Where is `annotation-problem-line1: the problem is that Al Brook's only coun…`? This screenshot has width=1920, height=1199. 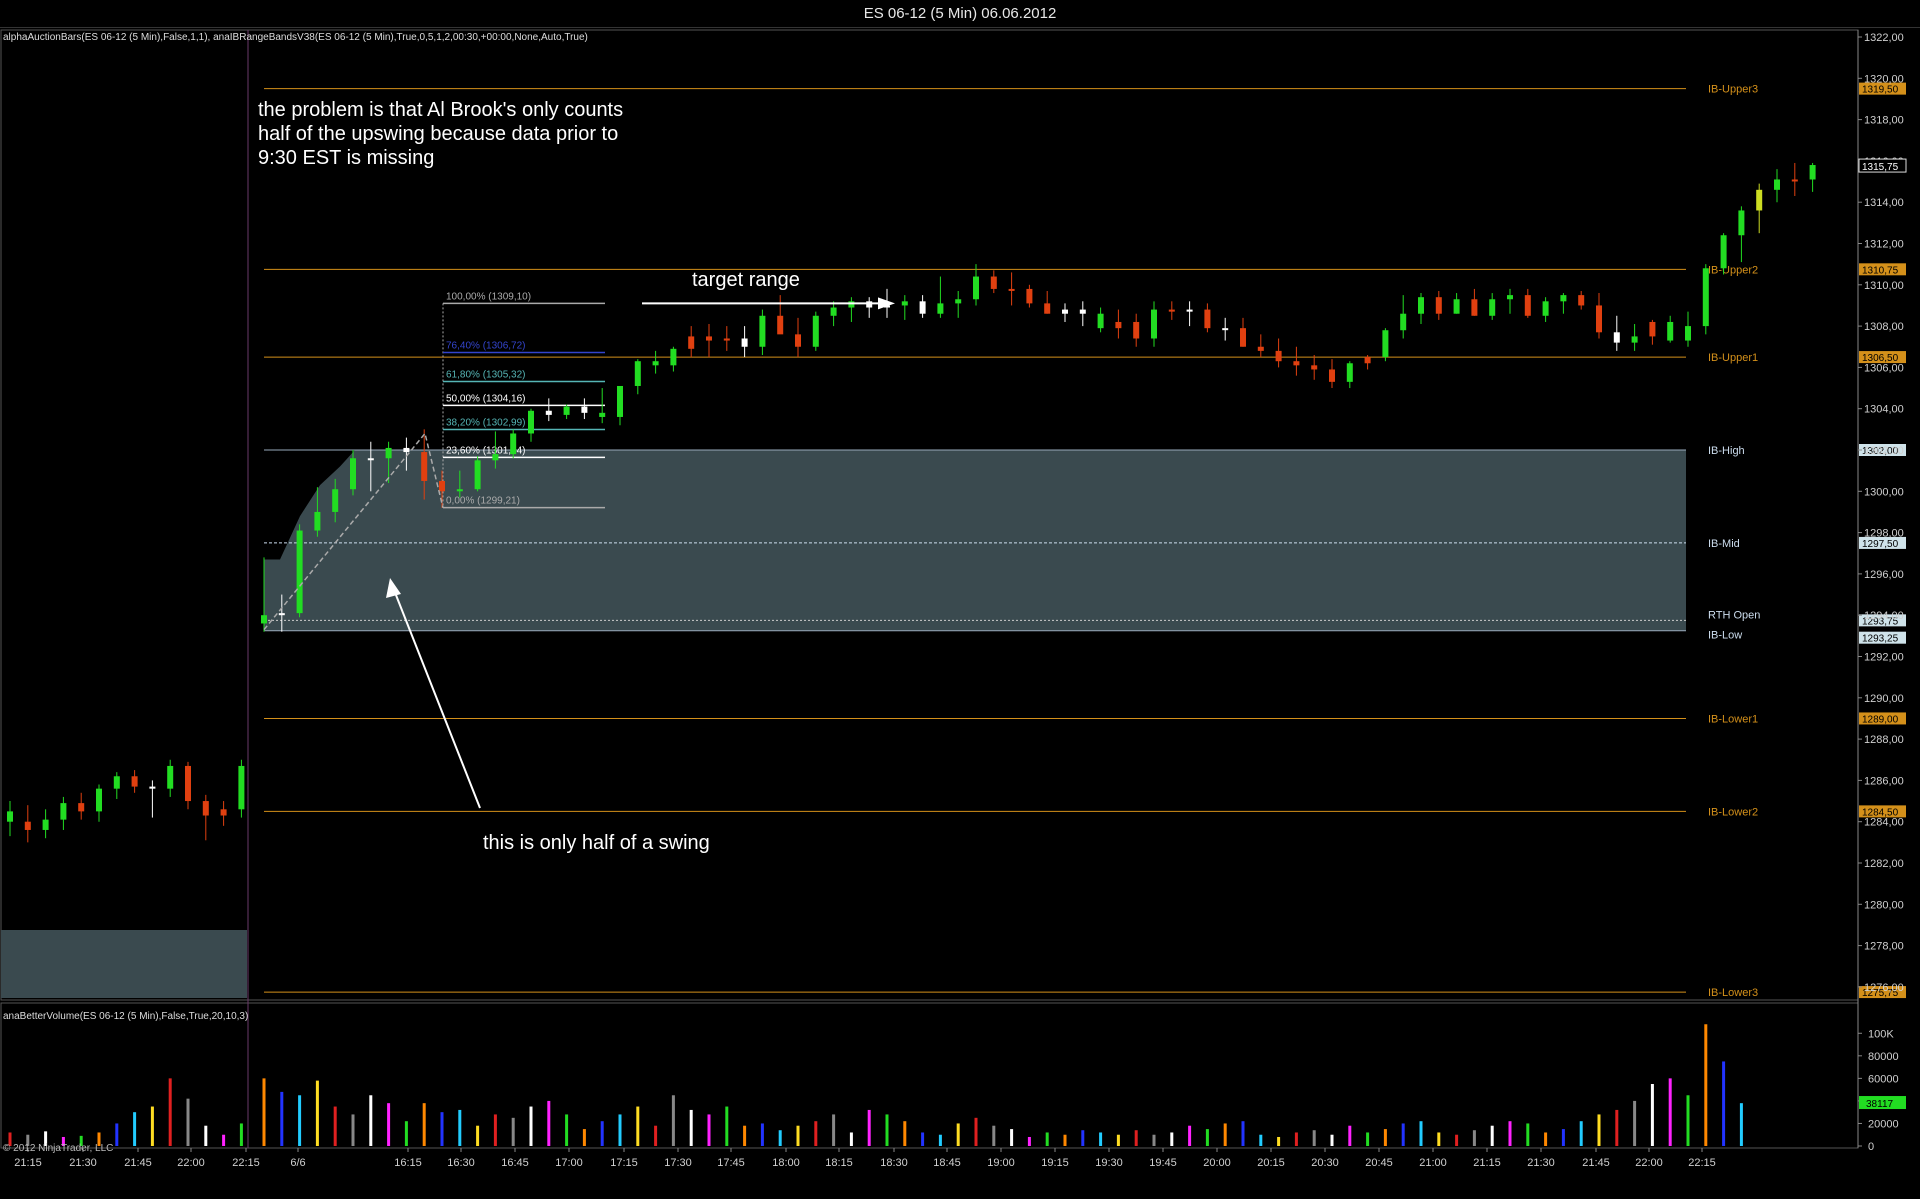
annotation-problem-line1: the problem is that Al Brook's only coun… is located at coordinates (441, 110).